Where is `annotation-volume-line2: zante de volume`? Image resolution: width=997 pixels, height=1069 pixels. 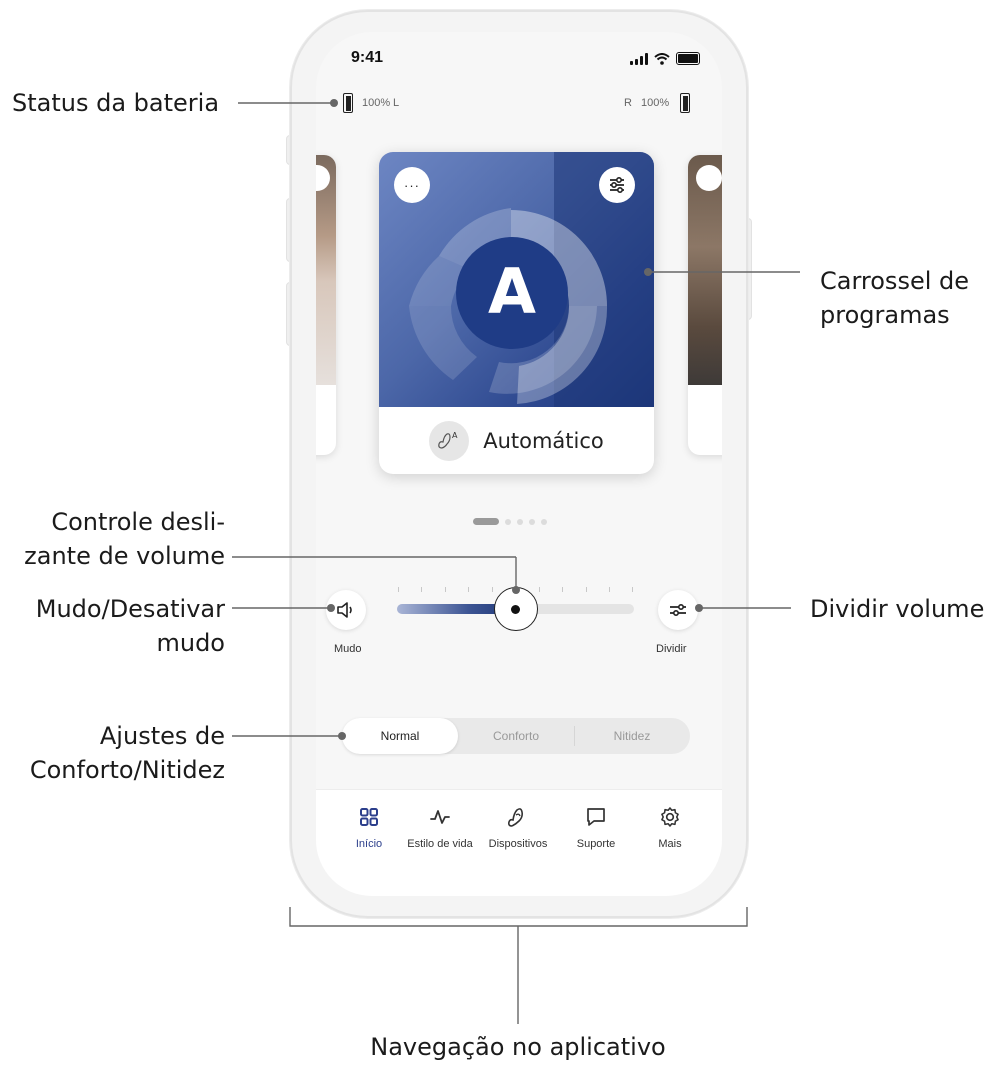
annotation-volume-line2: zante de volume is located at coordinates (124, 556).